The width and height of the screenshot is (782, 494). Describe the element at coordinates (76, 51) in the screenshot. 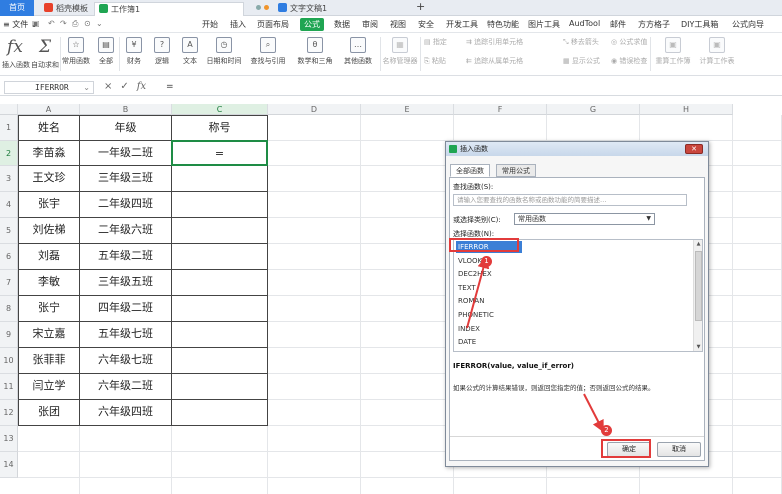

I see `ribbon-button: ☆ 常用函数` at that location.